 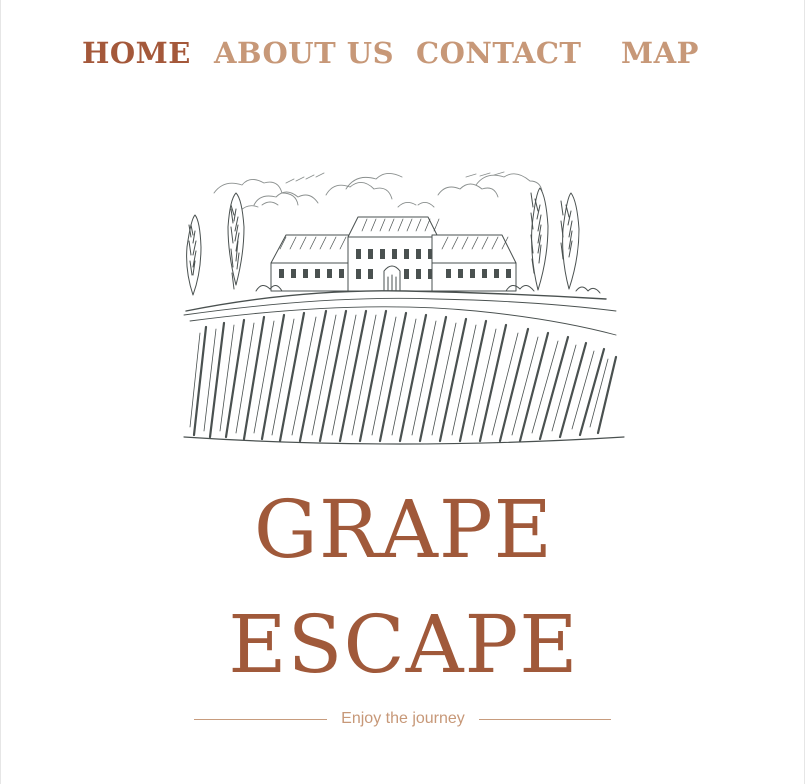 What do you see at coordinates (403, 644) in the screenshot?
I see `brand-title-line-2: ESCAPE` at bounding box center [403, 644].